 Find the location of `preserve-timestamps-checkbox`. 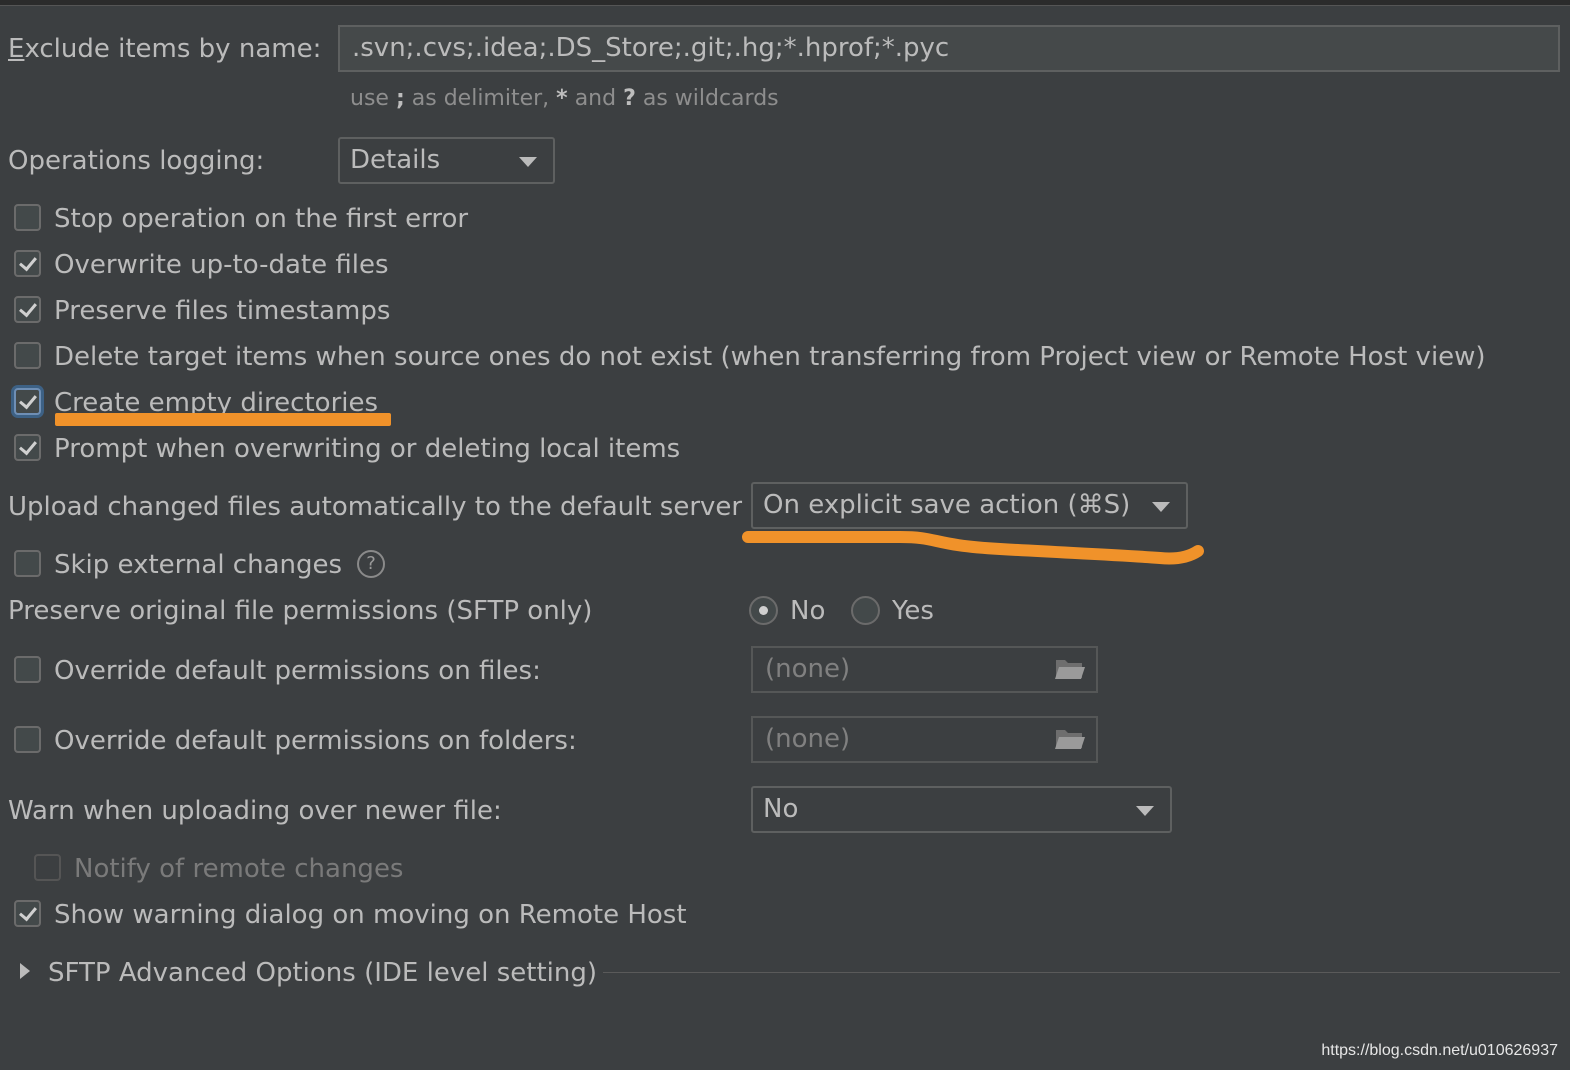

preserve-timestamps-checkbox is located at coordinates (27, 309).